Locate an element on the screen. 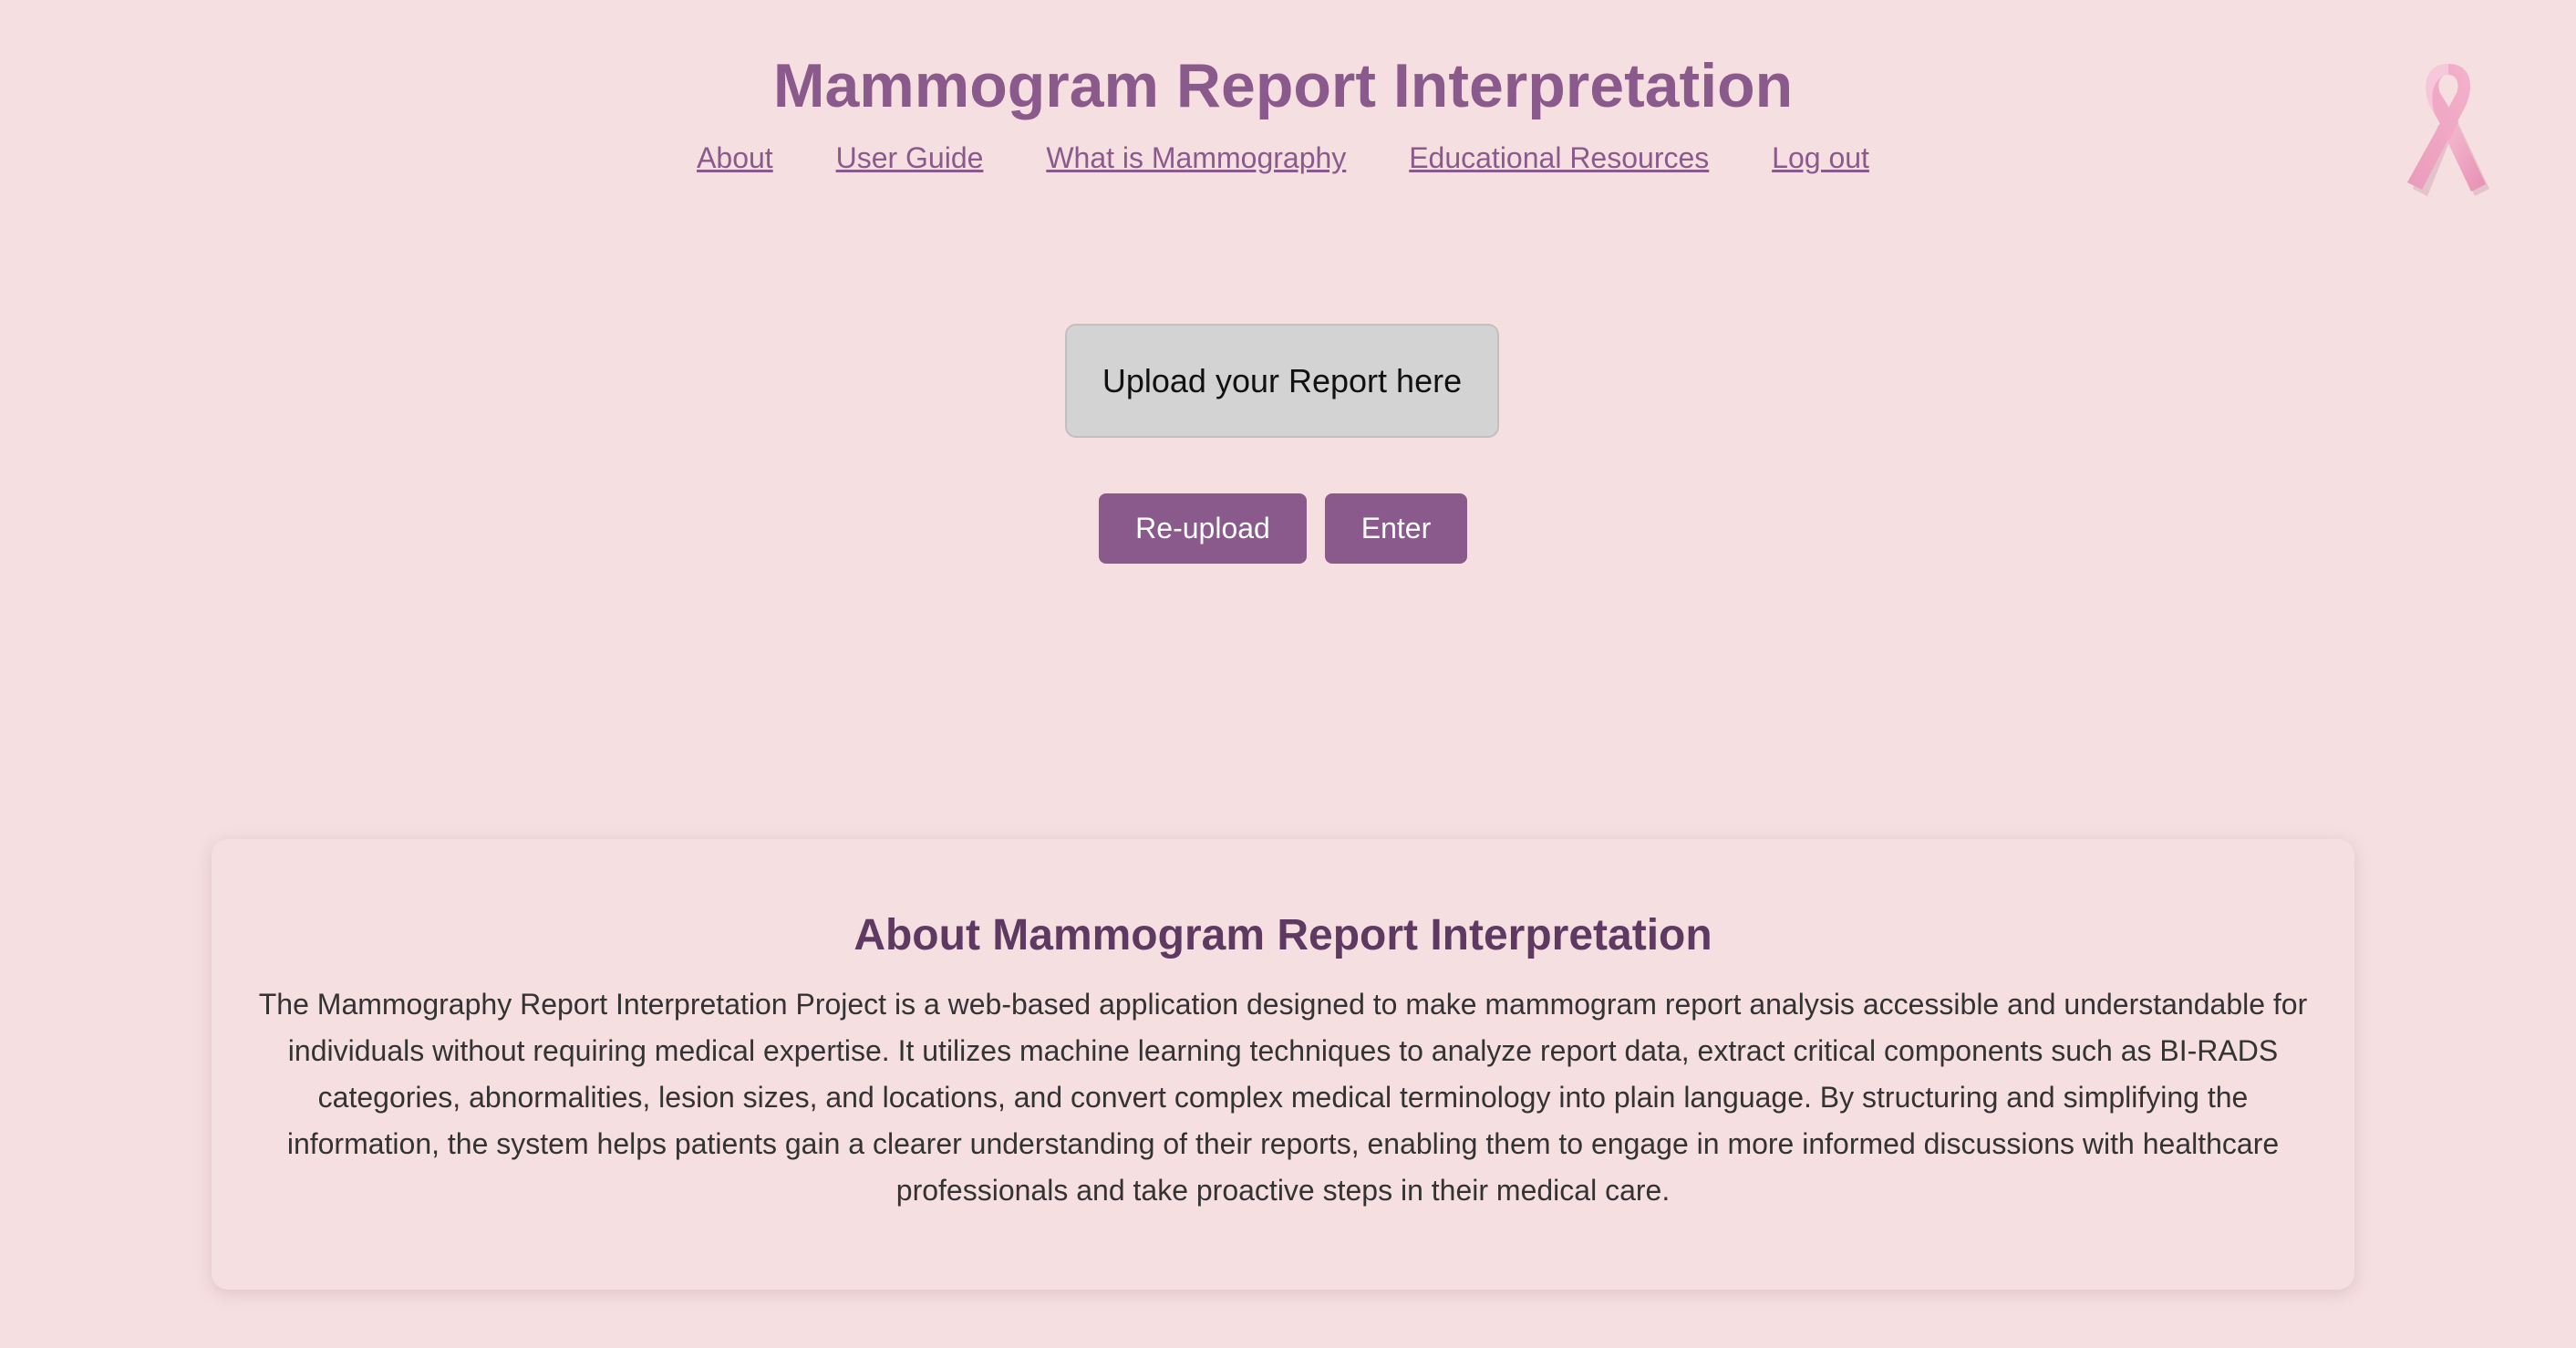 This screenshot has height=1348, width=2576. page-title: Mammogram Report Interpretation is located at coordinates (1283, 85).